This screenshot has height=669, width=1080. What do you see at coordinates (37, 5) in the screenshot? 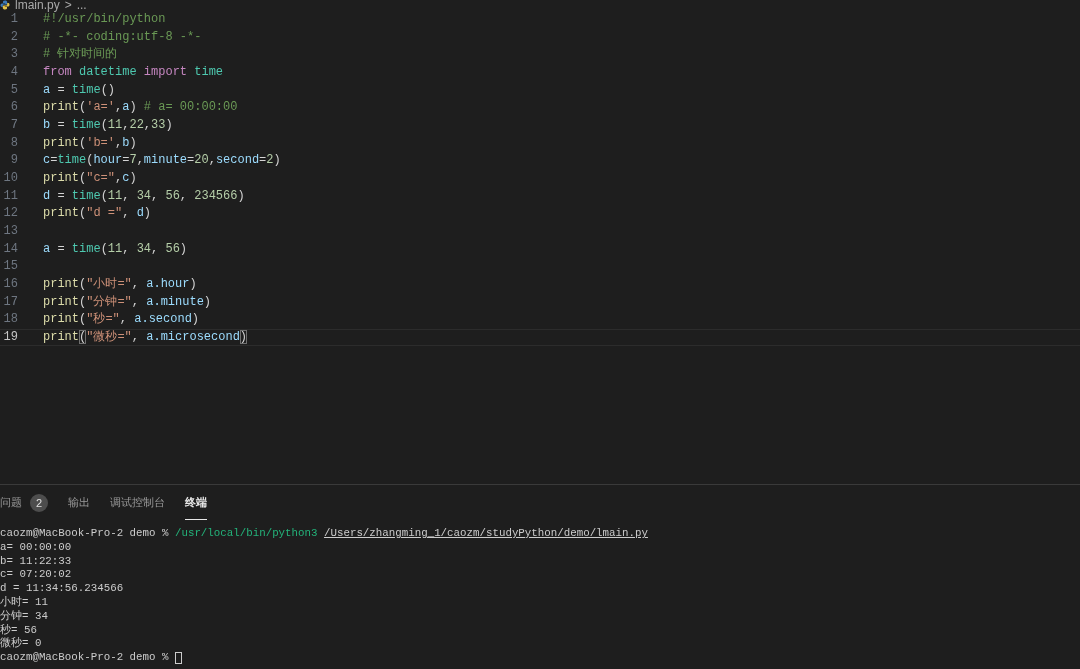
I see `breadcrumb-file: lmain.py` at bounding box center [37, 5].